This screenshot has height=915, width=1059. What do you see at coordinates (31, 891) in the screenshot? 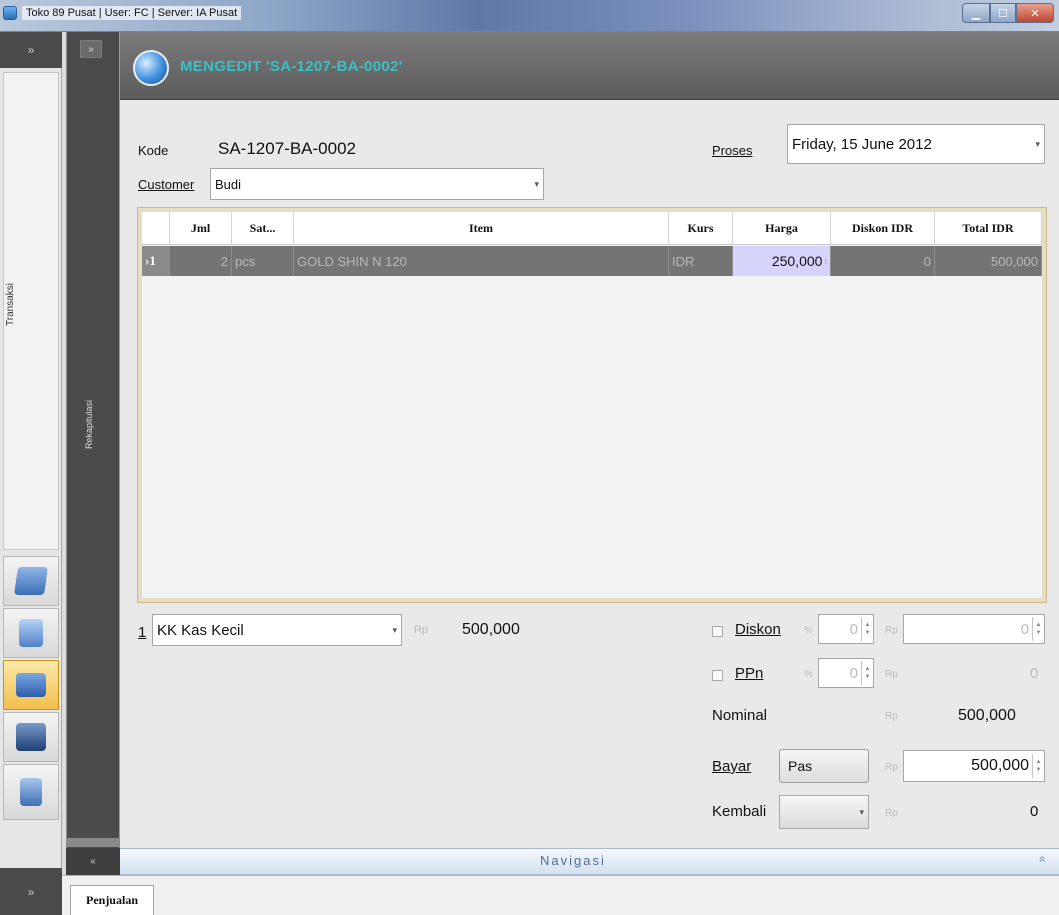
I see `sidebar-bottom-toggle: »` at bounding box center [31, 891].